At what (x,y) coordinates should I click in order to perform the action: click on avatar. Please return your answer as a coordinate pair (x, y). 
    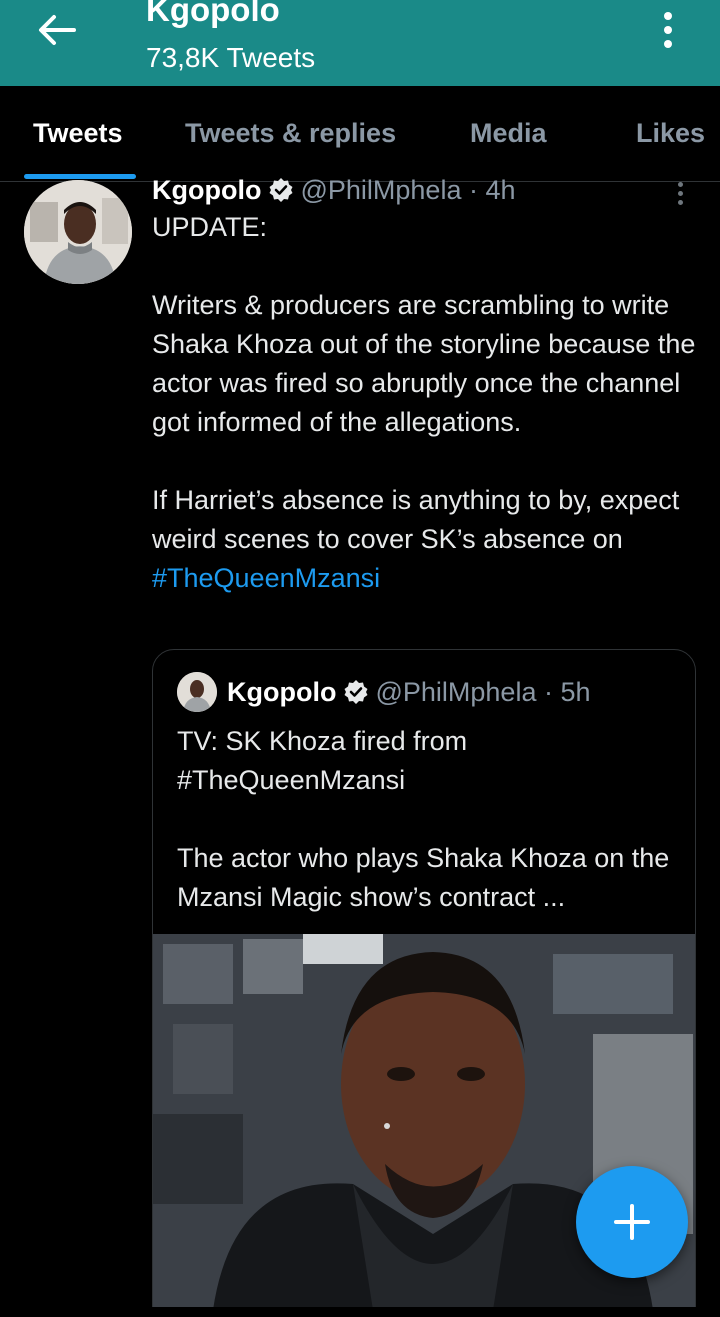
    Looking at the image, I should click on (78, 232).